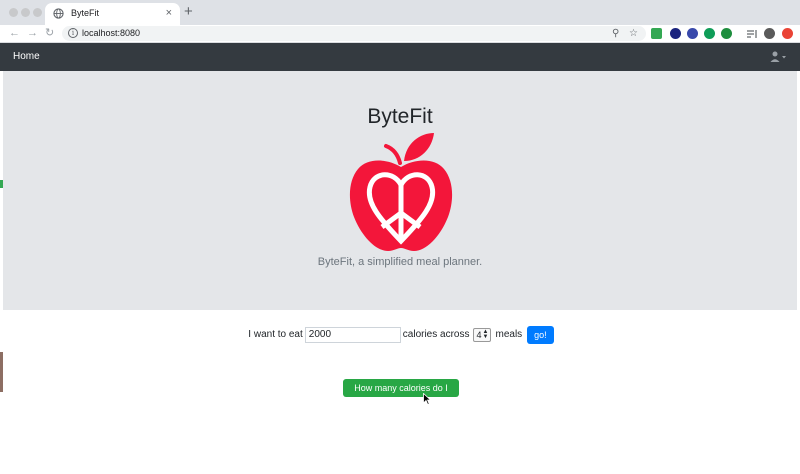 The width and height of the screenshot is (800, 474). What do you see at coordinates (26, 57) in the screenshot?
I see `nav-home-link: Home` at bounding box center [26, 57].